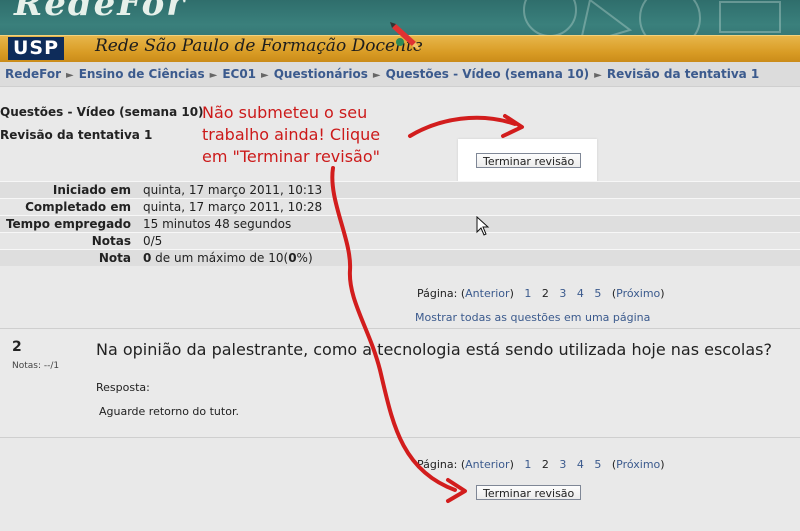  Describe the element at coordinates (123, 387) in the screenshot. I see `answer-label: Resposta:` at that location.